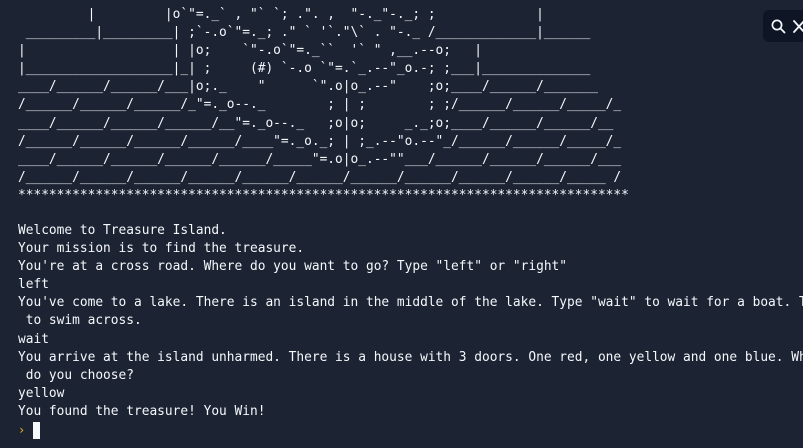 Image resolution: width=803 pixels, height=448 pixels. What do you see at coordinates (122, 230) in the screenshot?
I see `console-line-welcome: Welcome to Treasure Island.` at bounding box center [122, 230].